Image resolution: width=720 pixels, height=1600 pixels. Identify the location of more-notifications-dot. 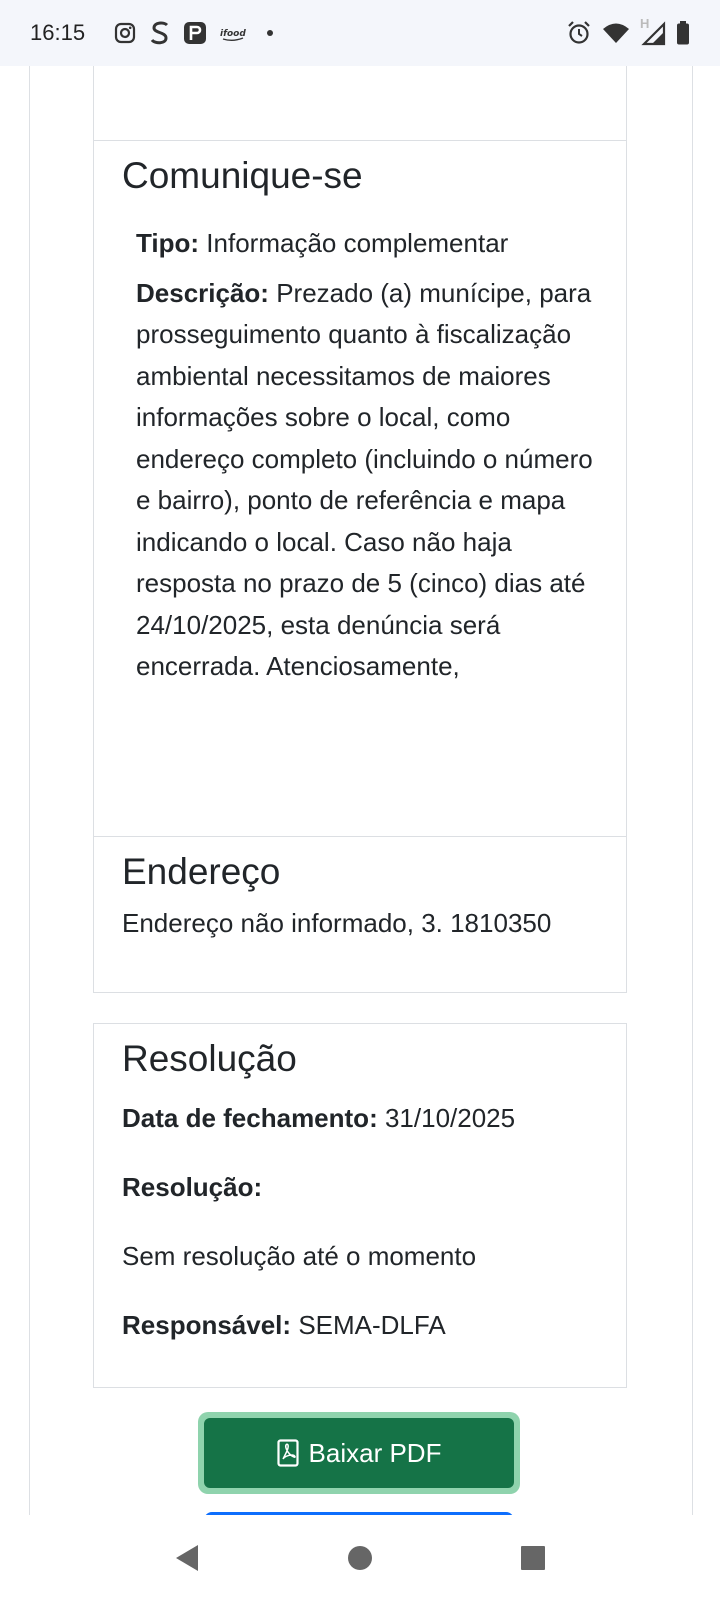
(270, 33).